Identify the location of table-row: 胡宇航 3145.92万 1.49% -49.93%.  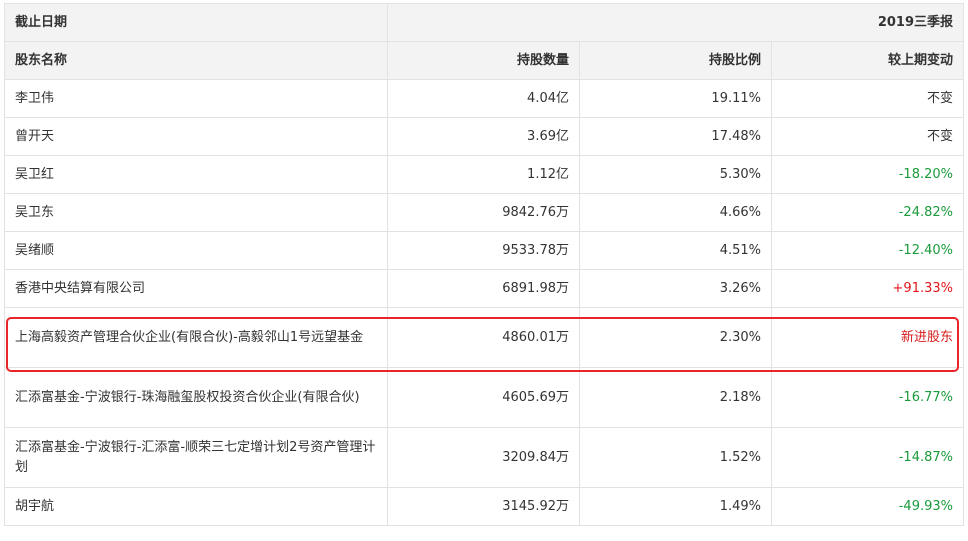
(484, 506).